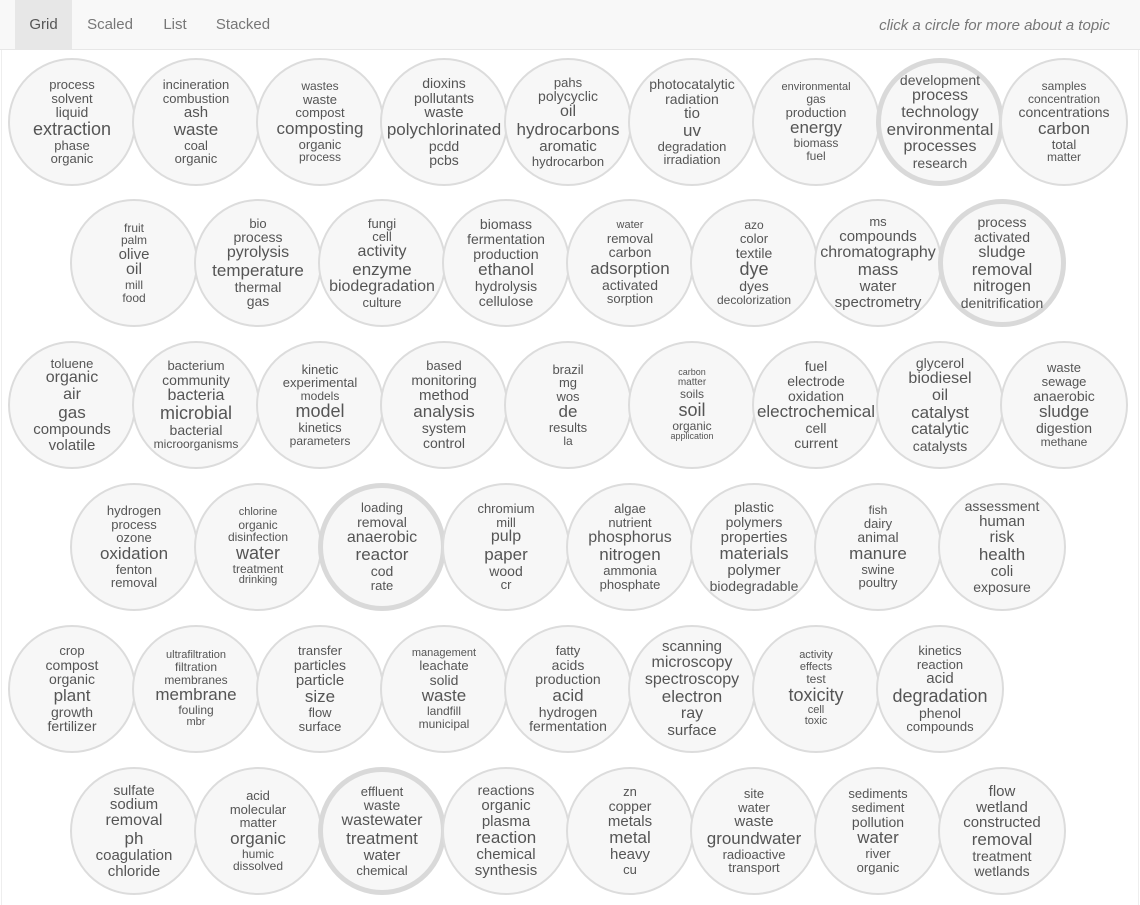 The height and width of the screenshot is (905, 1140). What do you see at coordinates (692, 405) in the screenshot?
I see `topic-circle: carbon matter soils soil organic application` at bounding box center [692, 405].